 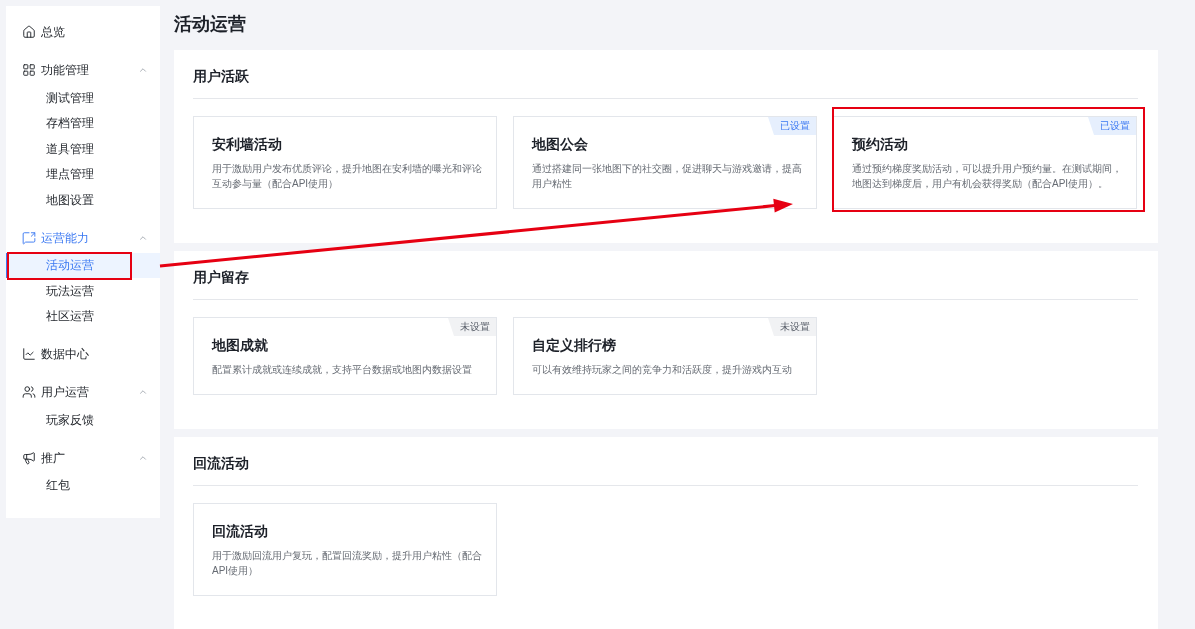 What do you see at coordinates (83, 316) in the screenshot?
I see `sidebar-item: 社区运营` at bounding box center [83, 316].